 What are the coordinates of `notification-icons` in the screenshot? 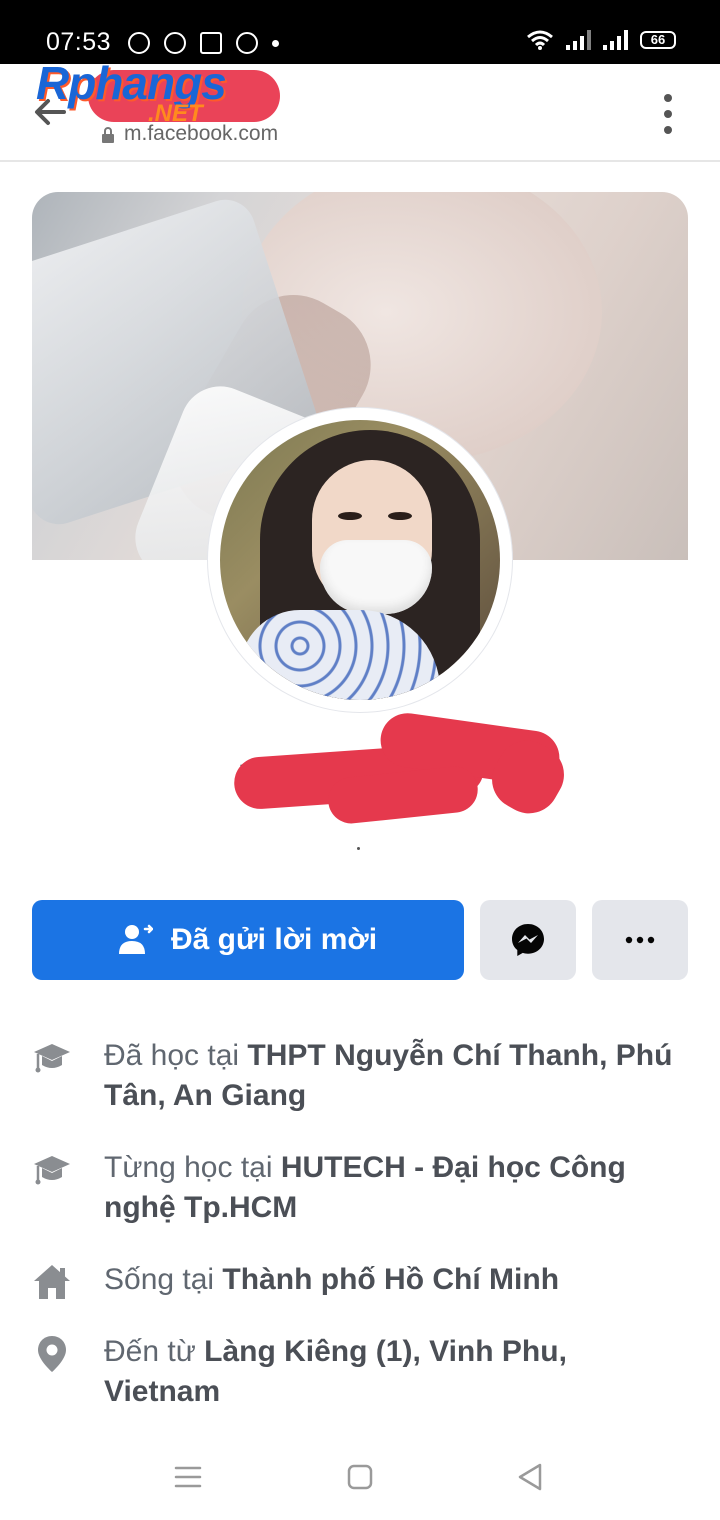 It's located at (203, 43).